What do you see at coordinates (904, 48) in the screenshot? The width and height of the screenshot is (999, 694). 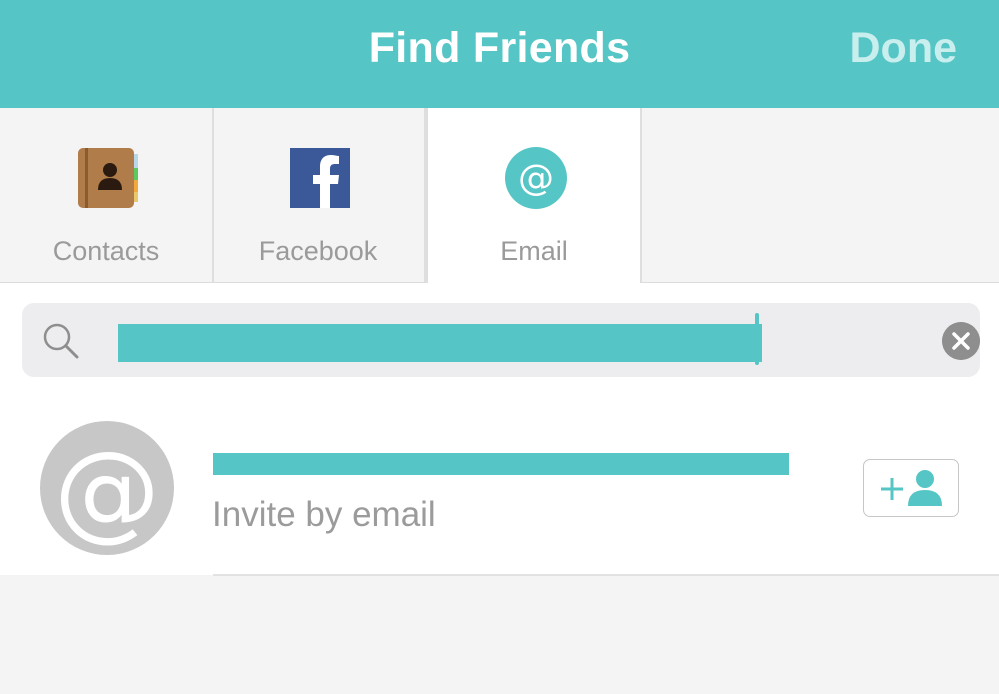 I see `done-button: Done` at bounding box center [904, 48].